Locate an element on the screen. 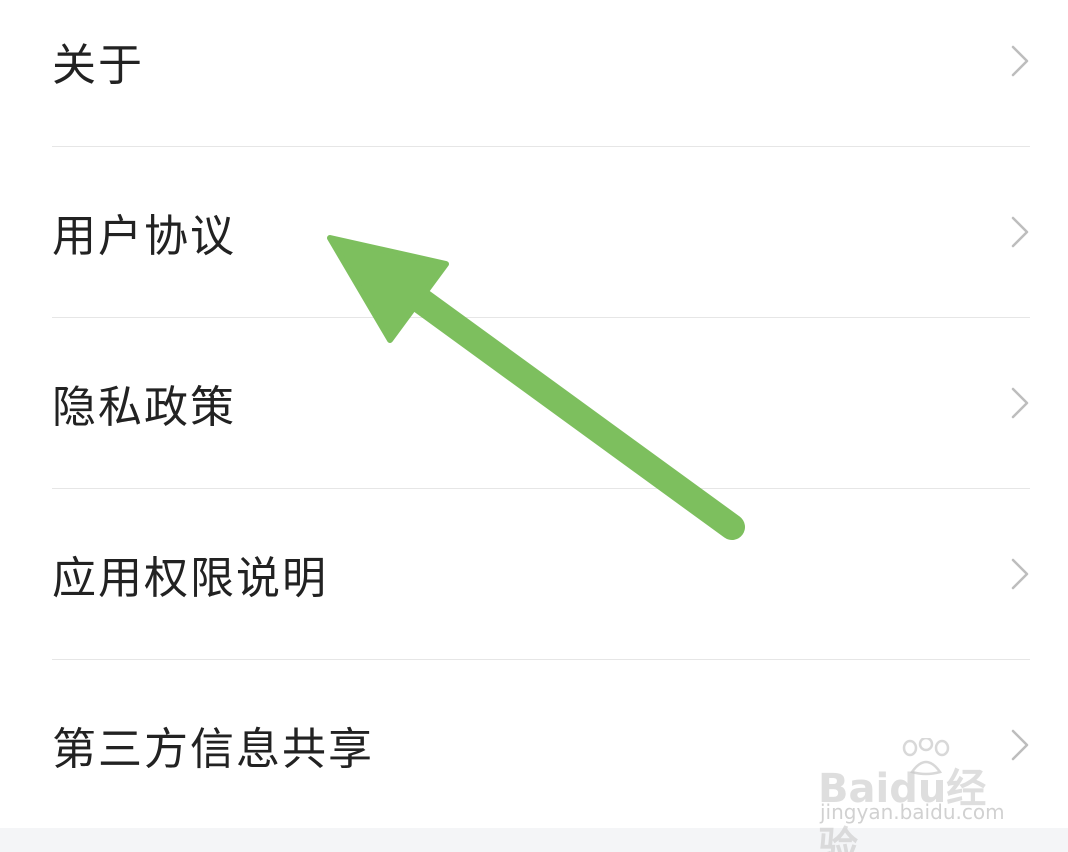 The image size is (1068, 852). watermark-url: jingyan.baidu.com is located at coordinates (912, 812).